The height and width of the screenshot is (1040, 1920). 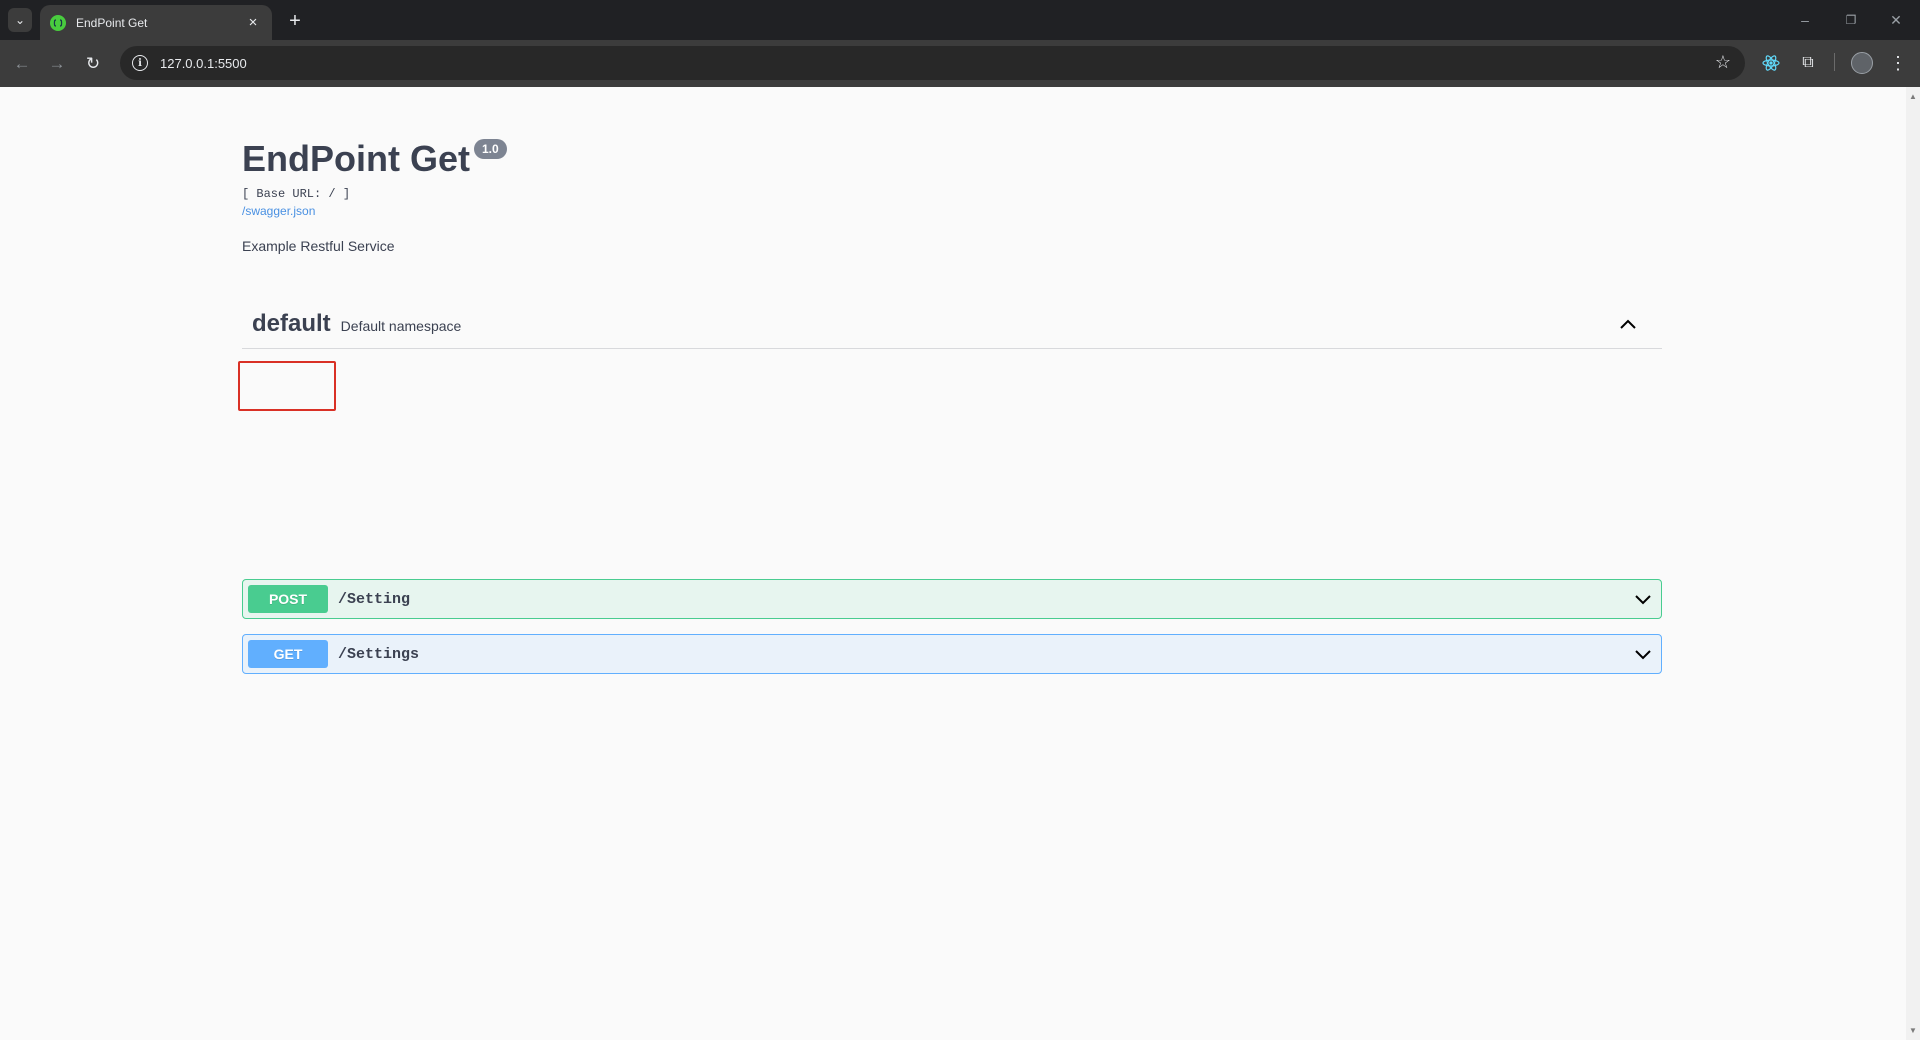 What do you see at coordinates (1913, 563) in the screenshot?
I see `page-scrollbar` at bounding box center [1913, 563].